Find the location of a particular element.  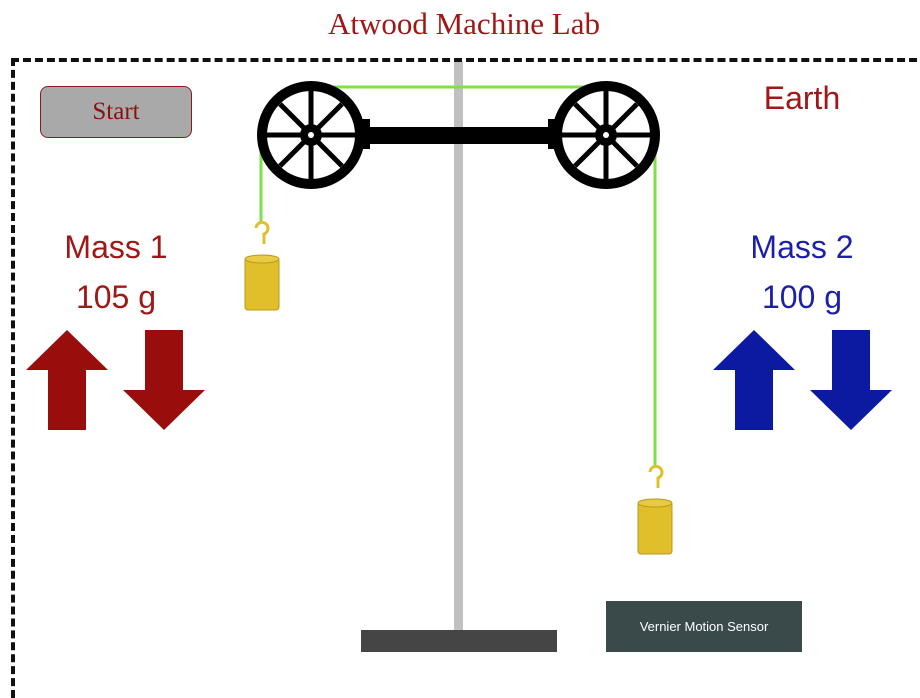

motion-sensor-label: Vernier Motion Sensor is located at coordinates (704, 626).